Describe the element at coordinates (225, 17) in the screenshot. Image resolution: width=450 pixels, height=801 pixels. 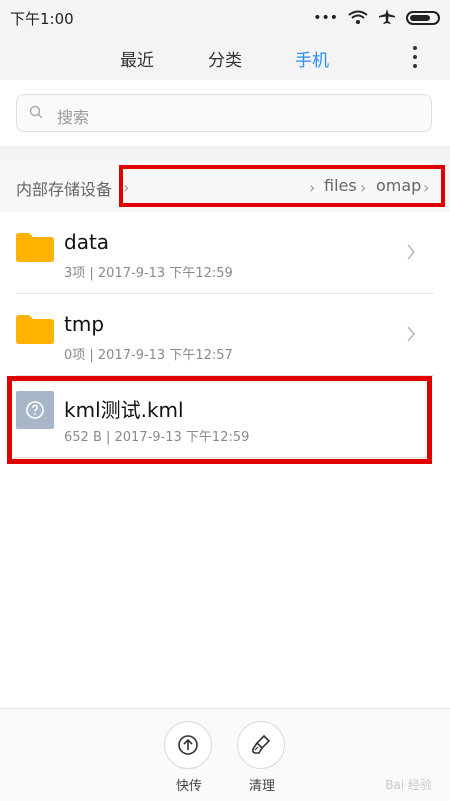
I see `status-bar: 下午1:00 •••` at that location.